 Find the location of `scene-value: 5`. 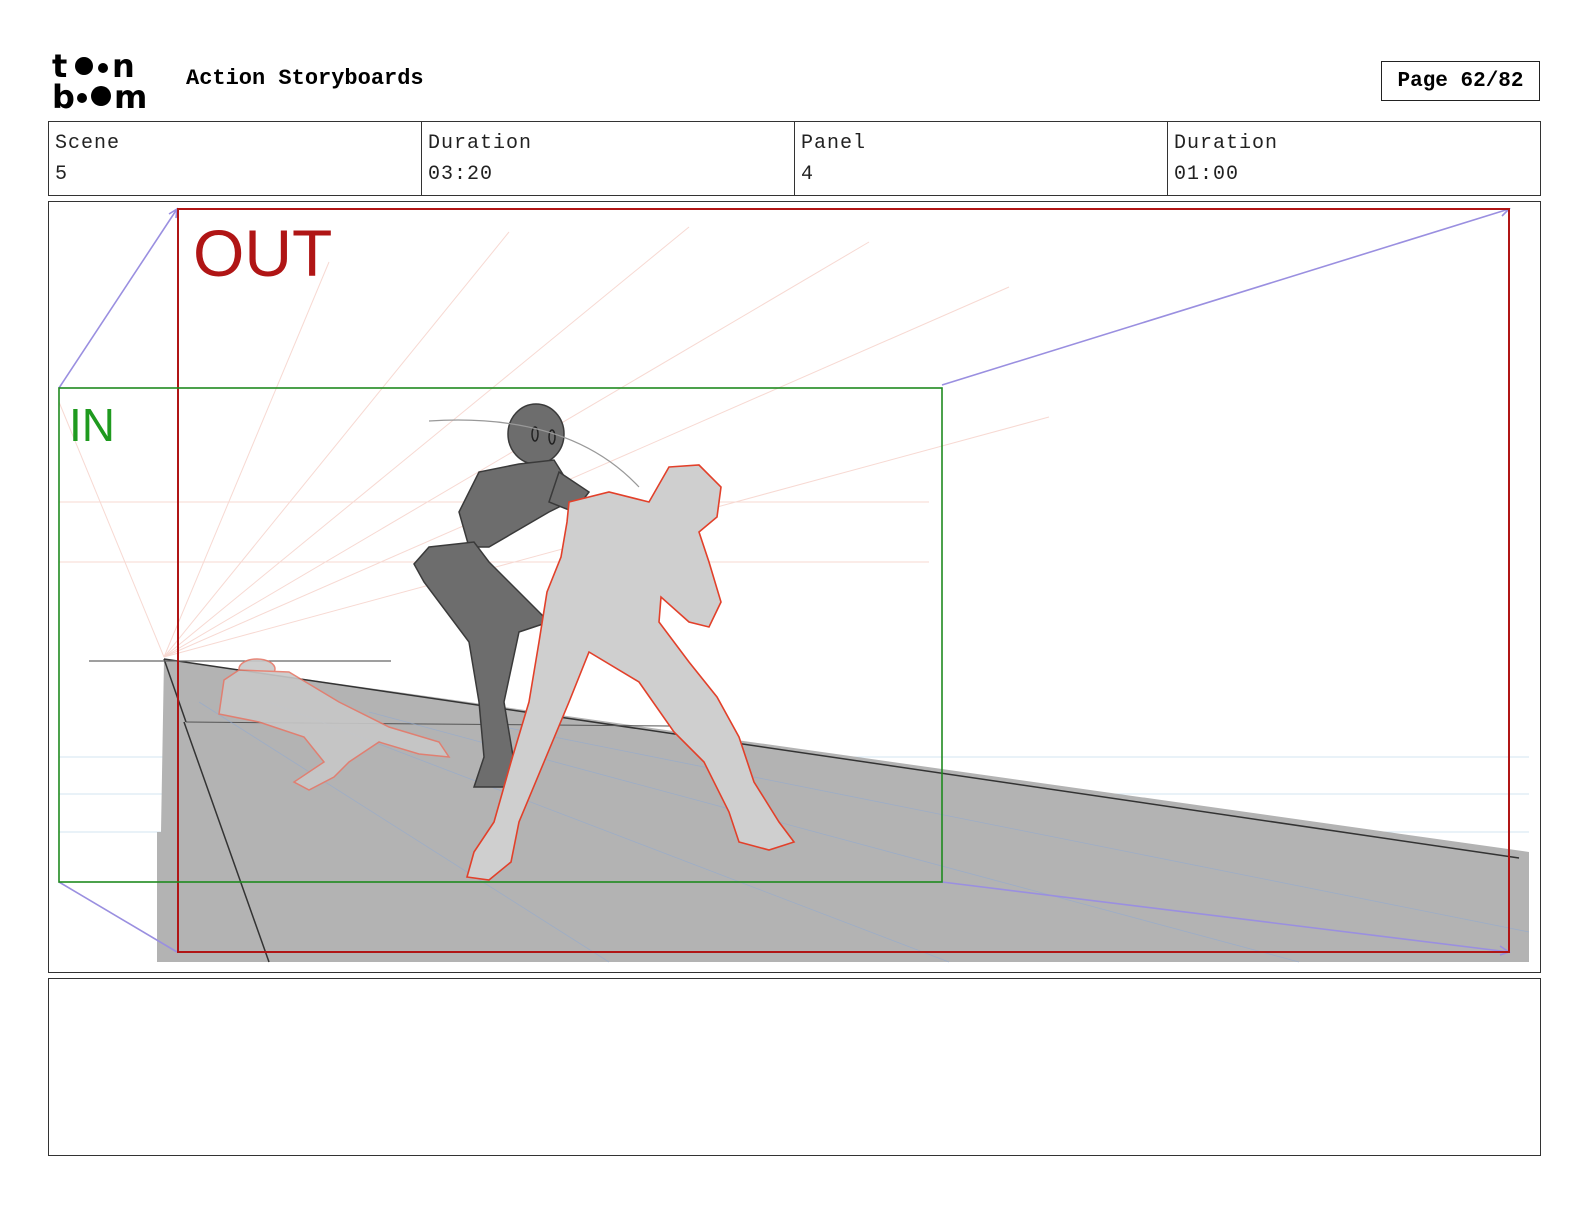

scene-value: 5 is located at coordinates (62, 174).